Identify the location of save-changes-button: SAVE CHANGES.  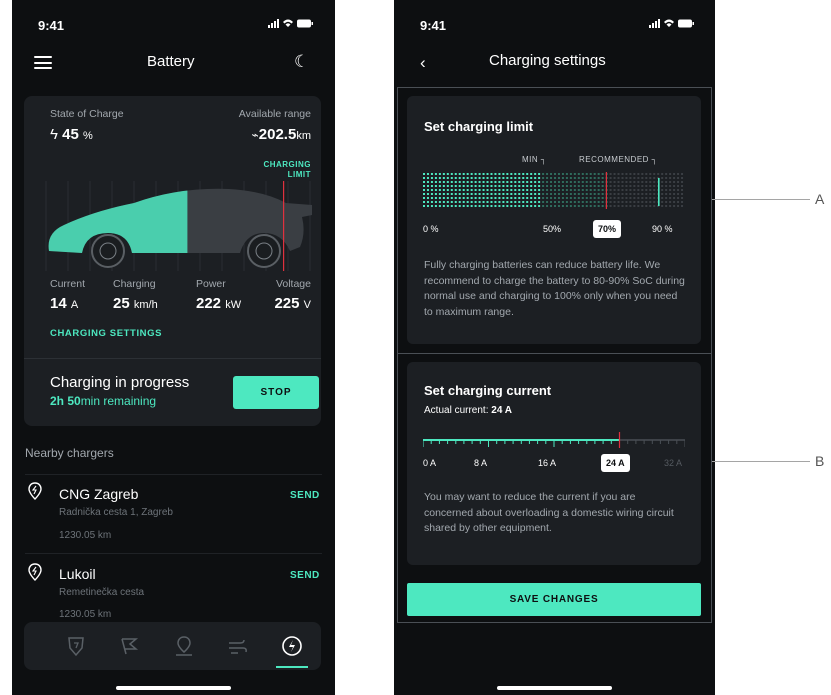
(554, 599).